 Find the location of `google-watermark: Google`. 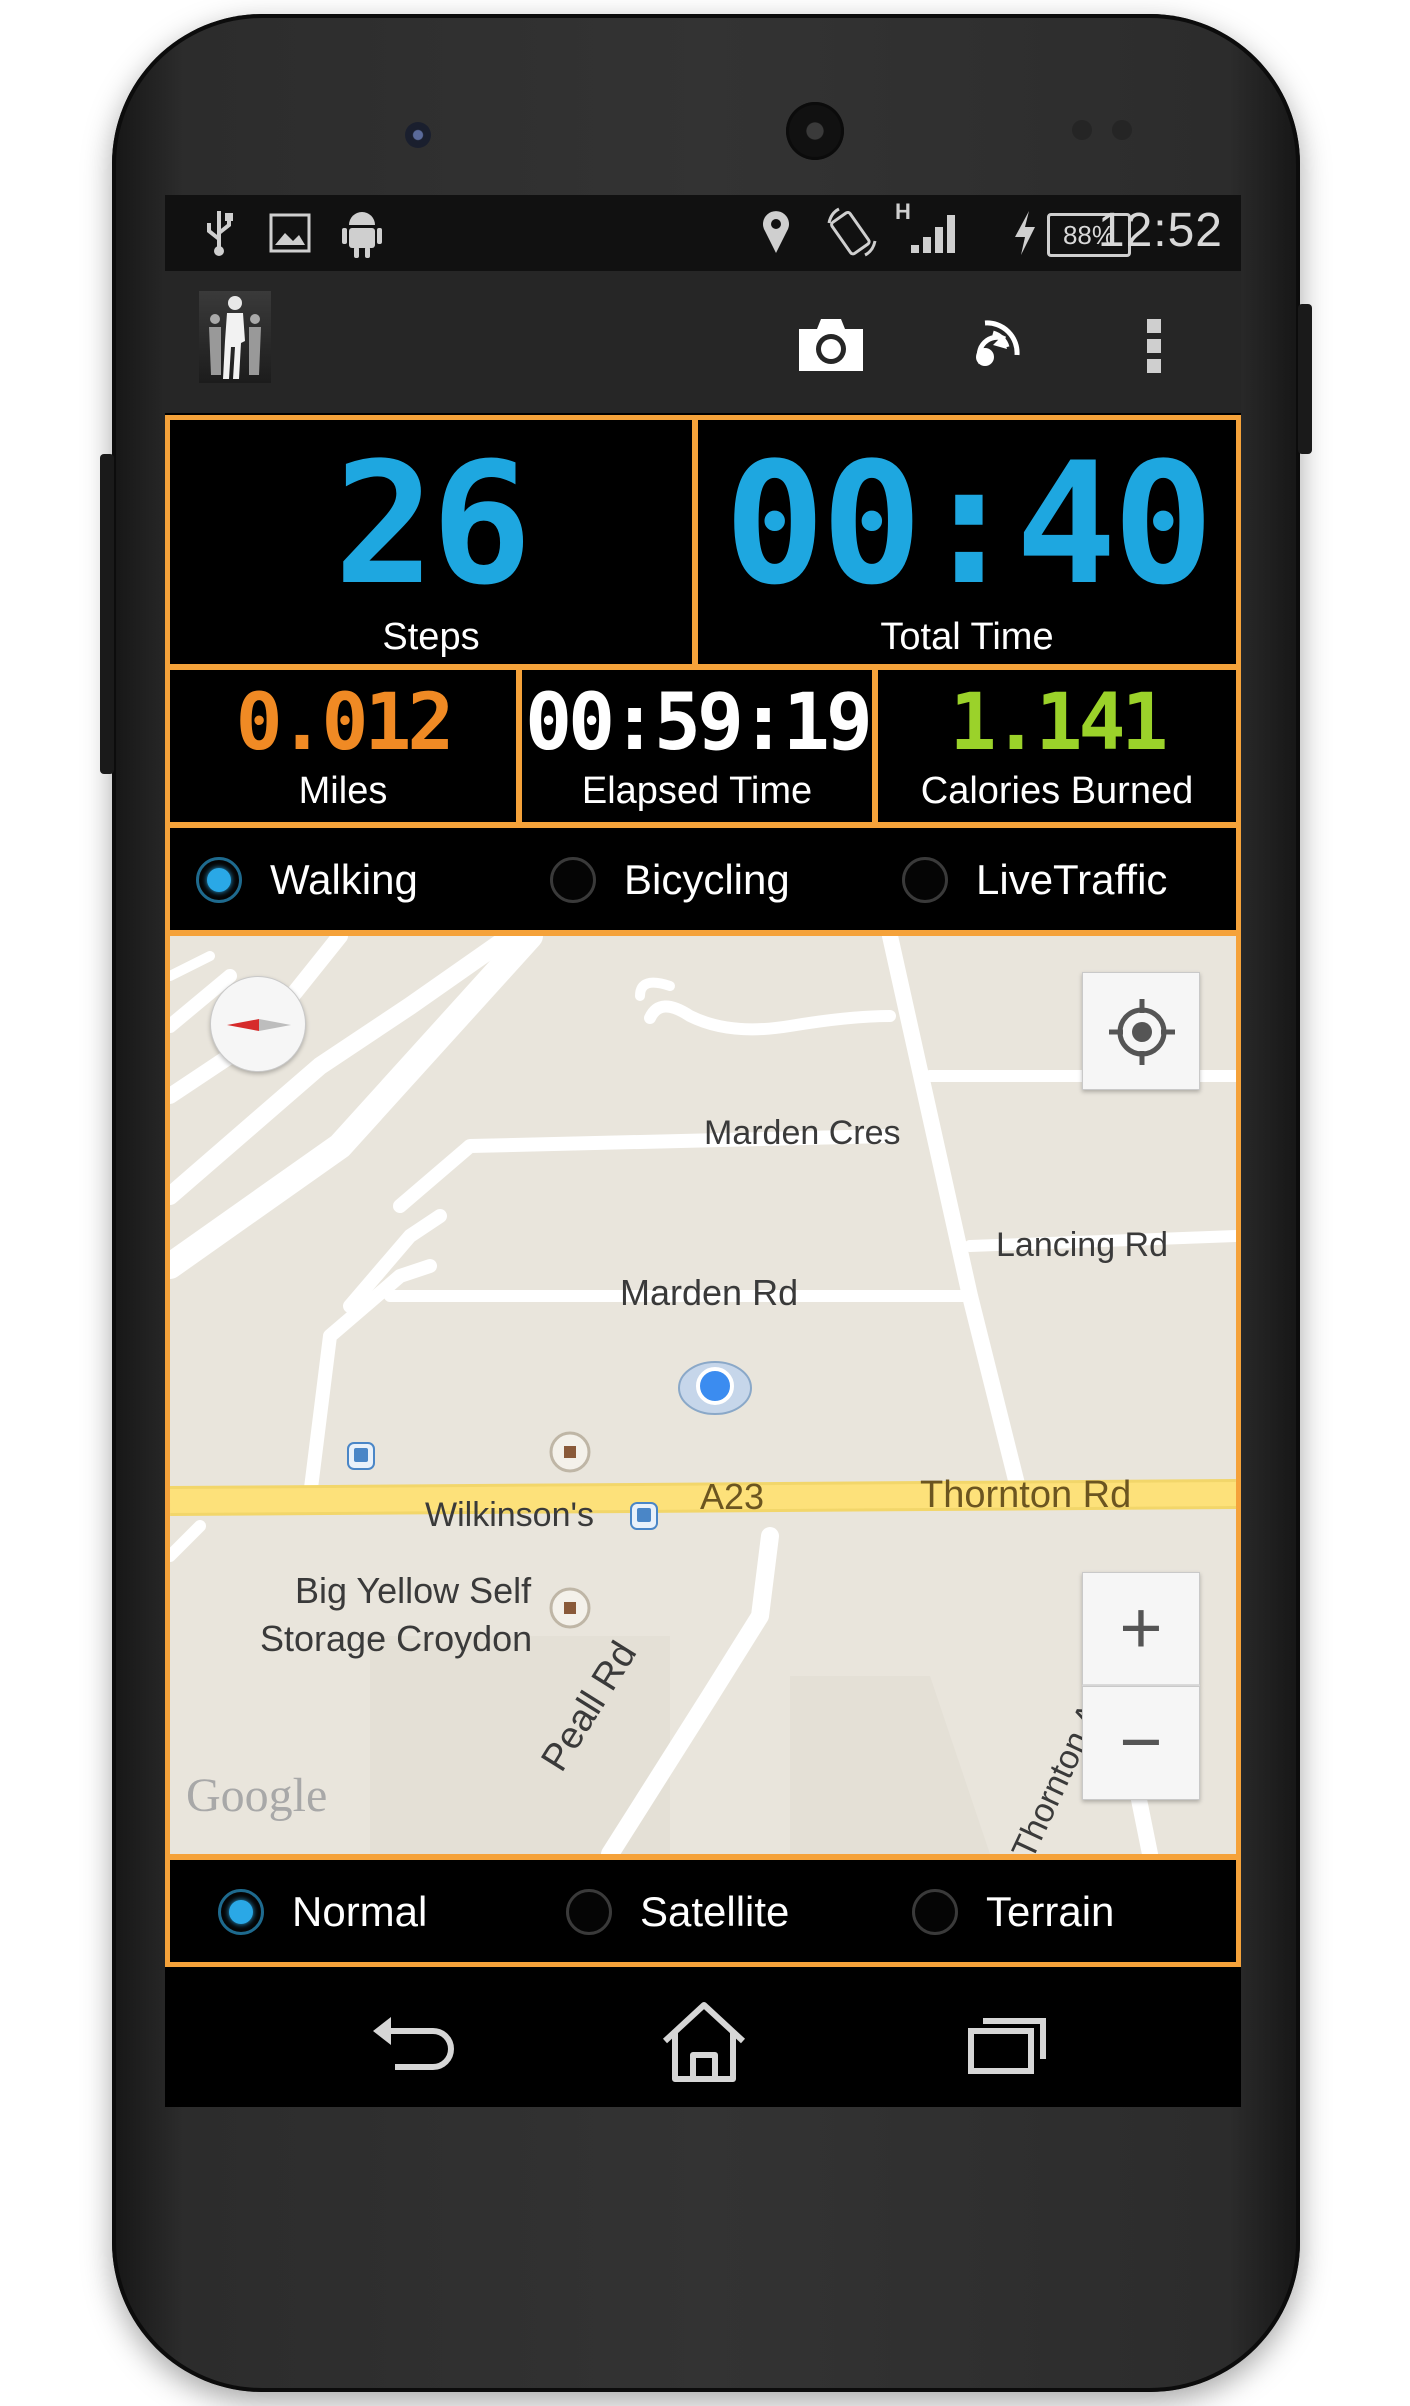

google-watermark: Google is located at coordinates (257, 1795).